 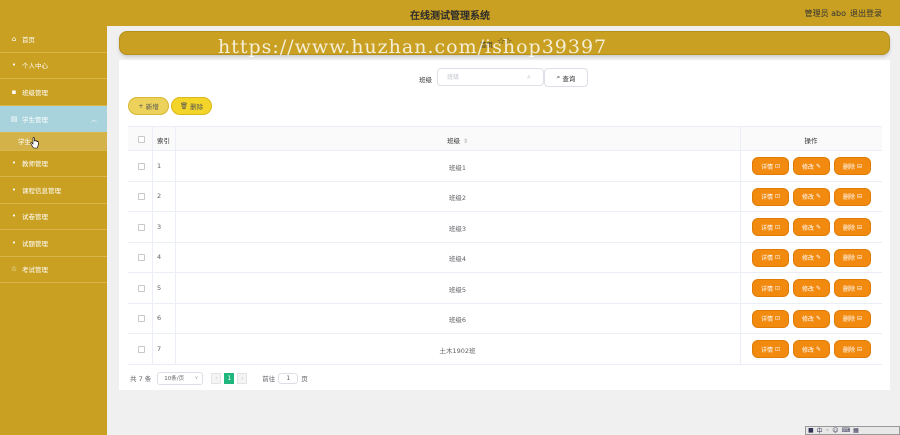 What do you see at coordinates (811, 430) in the screenshot?
I see `ime-icon: ■` at bounding box center [811, 430].